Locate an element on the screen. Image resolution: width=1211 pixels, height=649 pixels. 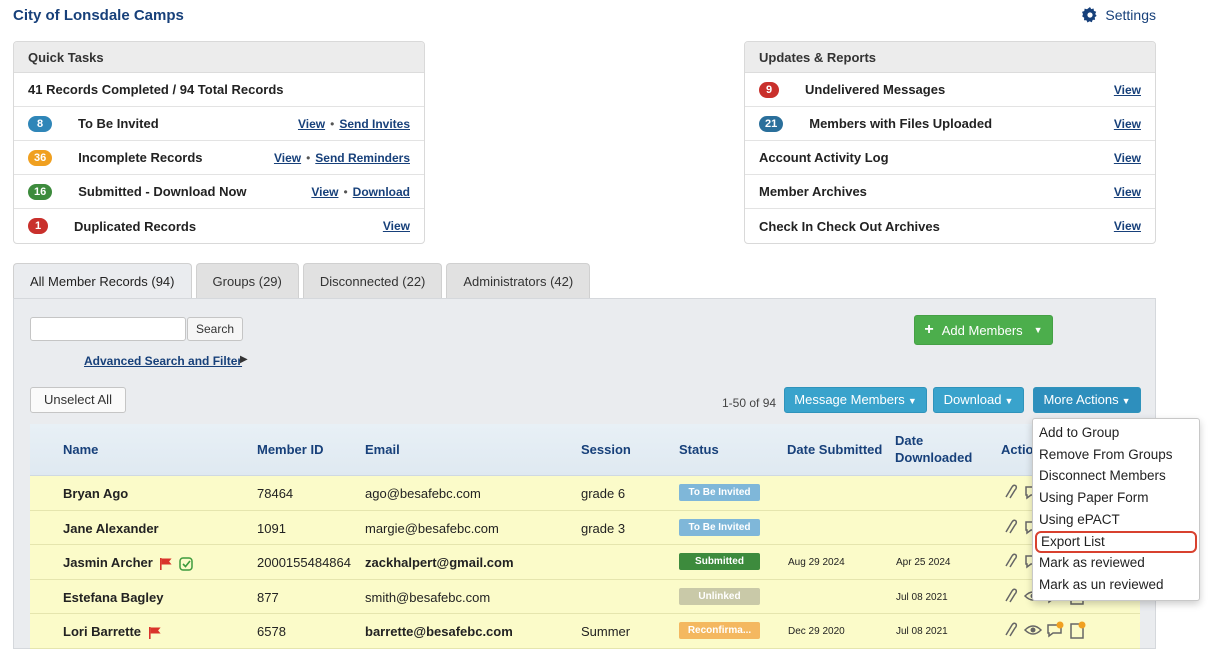
menu-item-export-list: Export List is located at coordinates (1116, 542).